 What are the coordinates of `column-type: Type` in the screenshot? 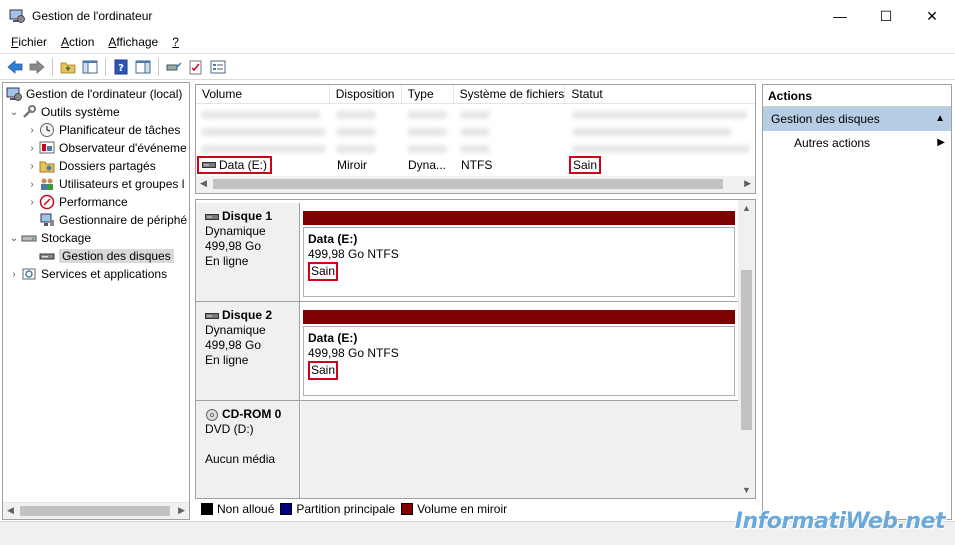 It's located at (428, 94).